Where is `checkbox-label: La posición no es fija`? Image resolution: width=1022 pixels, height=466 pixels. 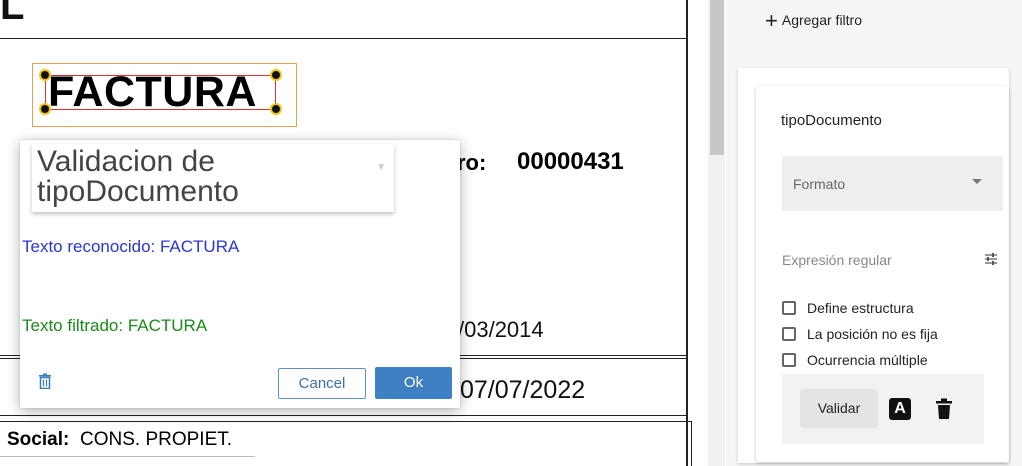 checkbox-label: La posición no es fija is located at coordinates (872, 334).